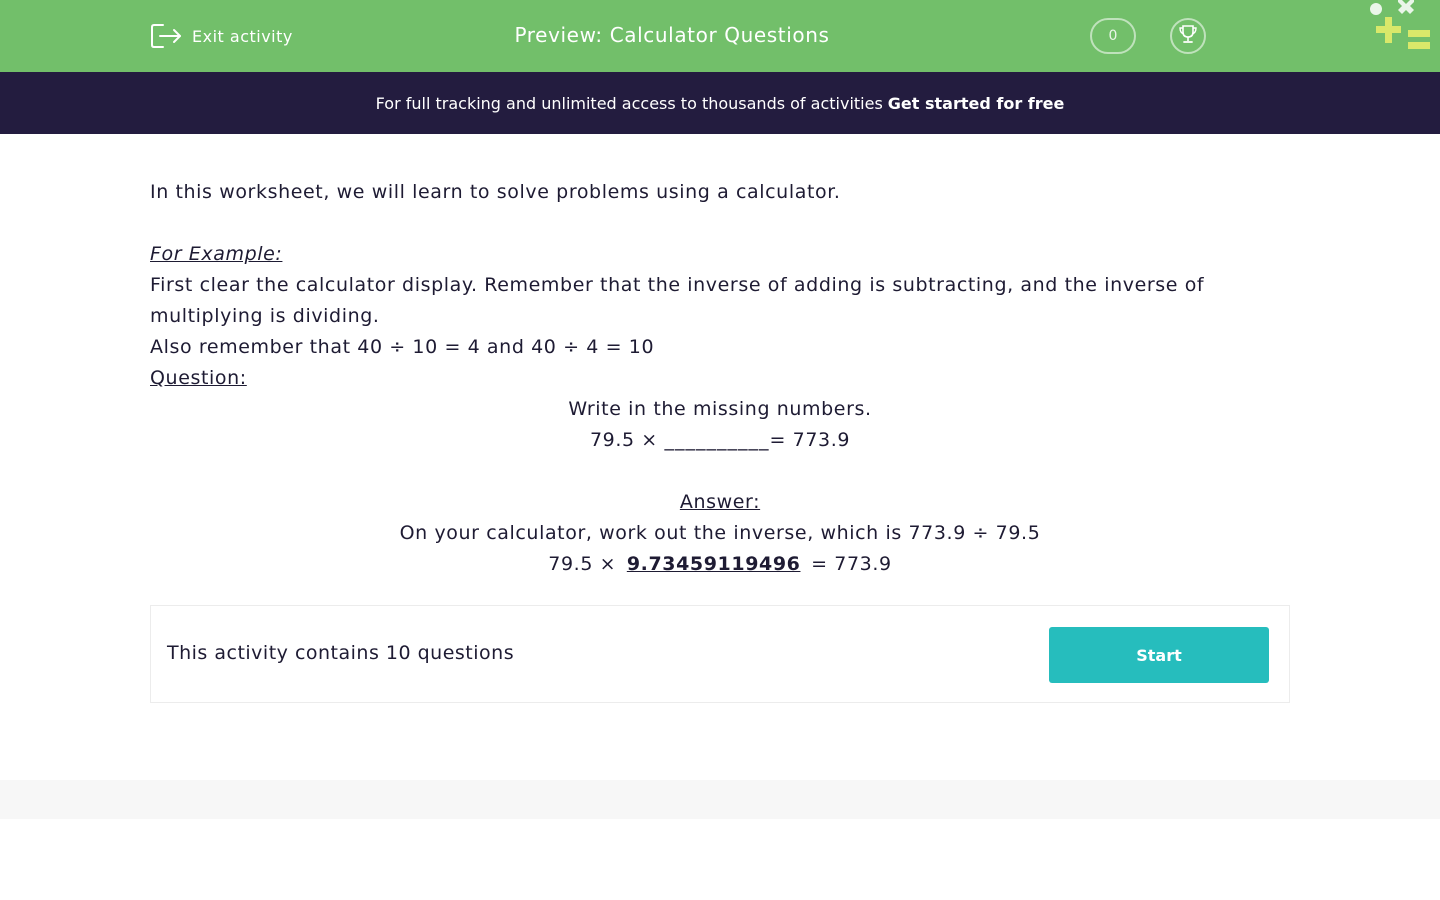  What do you see at coordinates (717, 440) in the screenshot?
I see `question-blank: __________` at bounding box center [717, 440].